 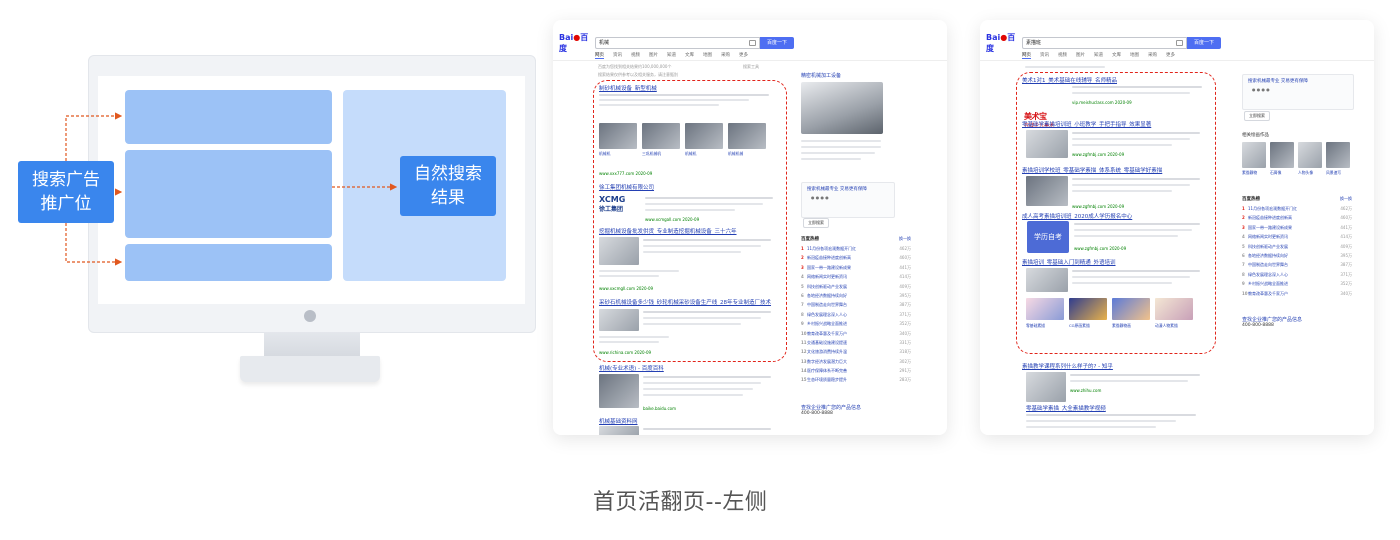 I want to click on verify-button: 立即搜索, so click(x=816, y=223).